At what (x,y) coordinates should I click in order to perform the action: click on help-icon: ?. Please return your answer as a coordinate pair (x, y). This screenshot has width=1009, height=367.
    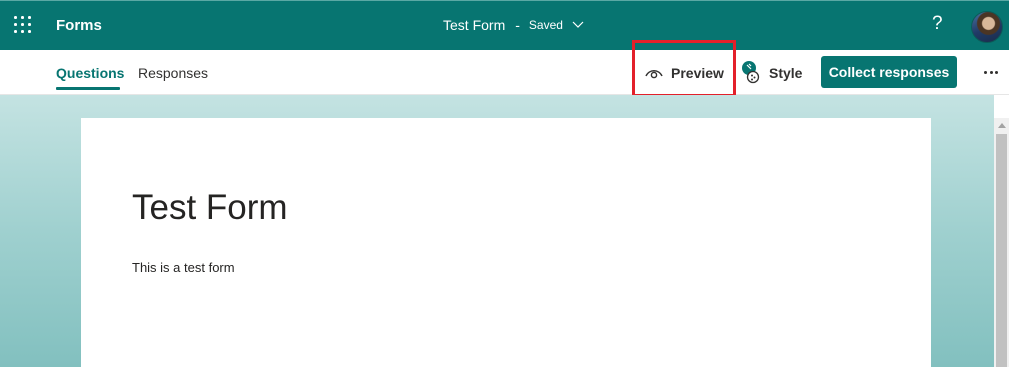
    Looking at the image, I should click on (937, 24).